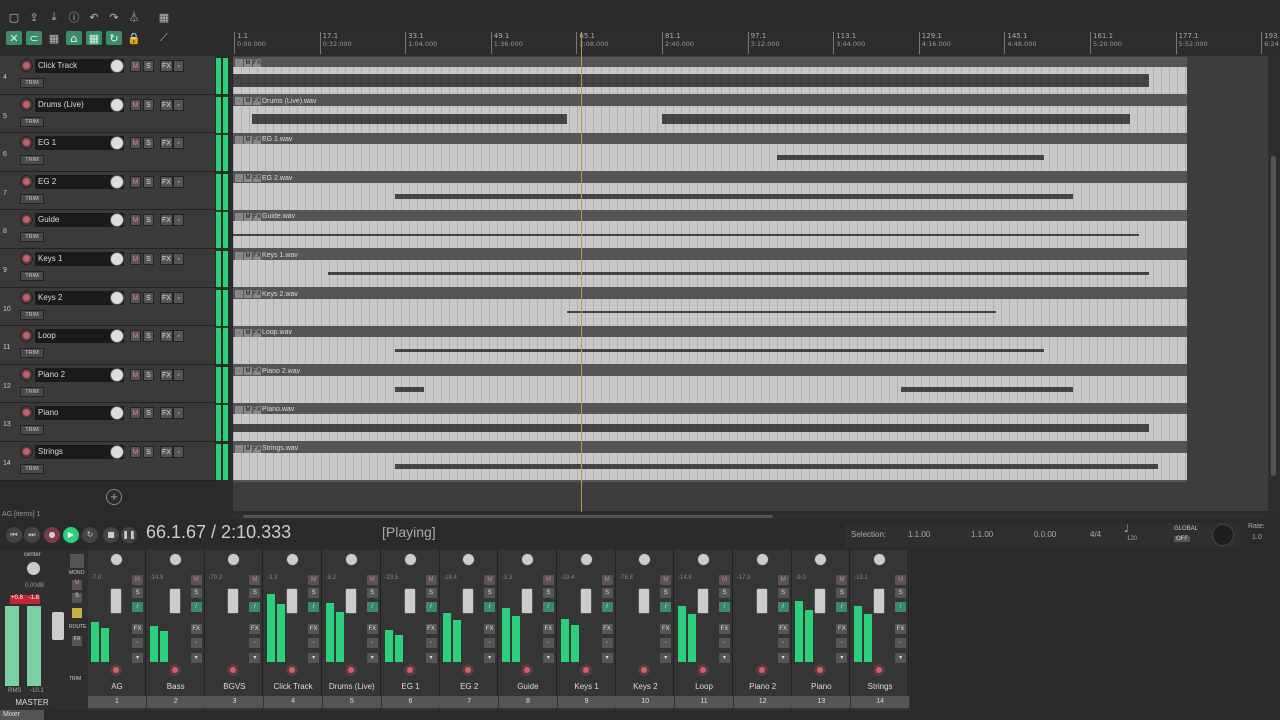 The height and width of the screenshot is (720, 1280). Describe the element at coordinates (14, 17) in the screenshot. I see `new-project-icon: ▢` at that location.